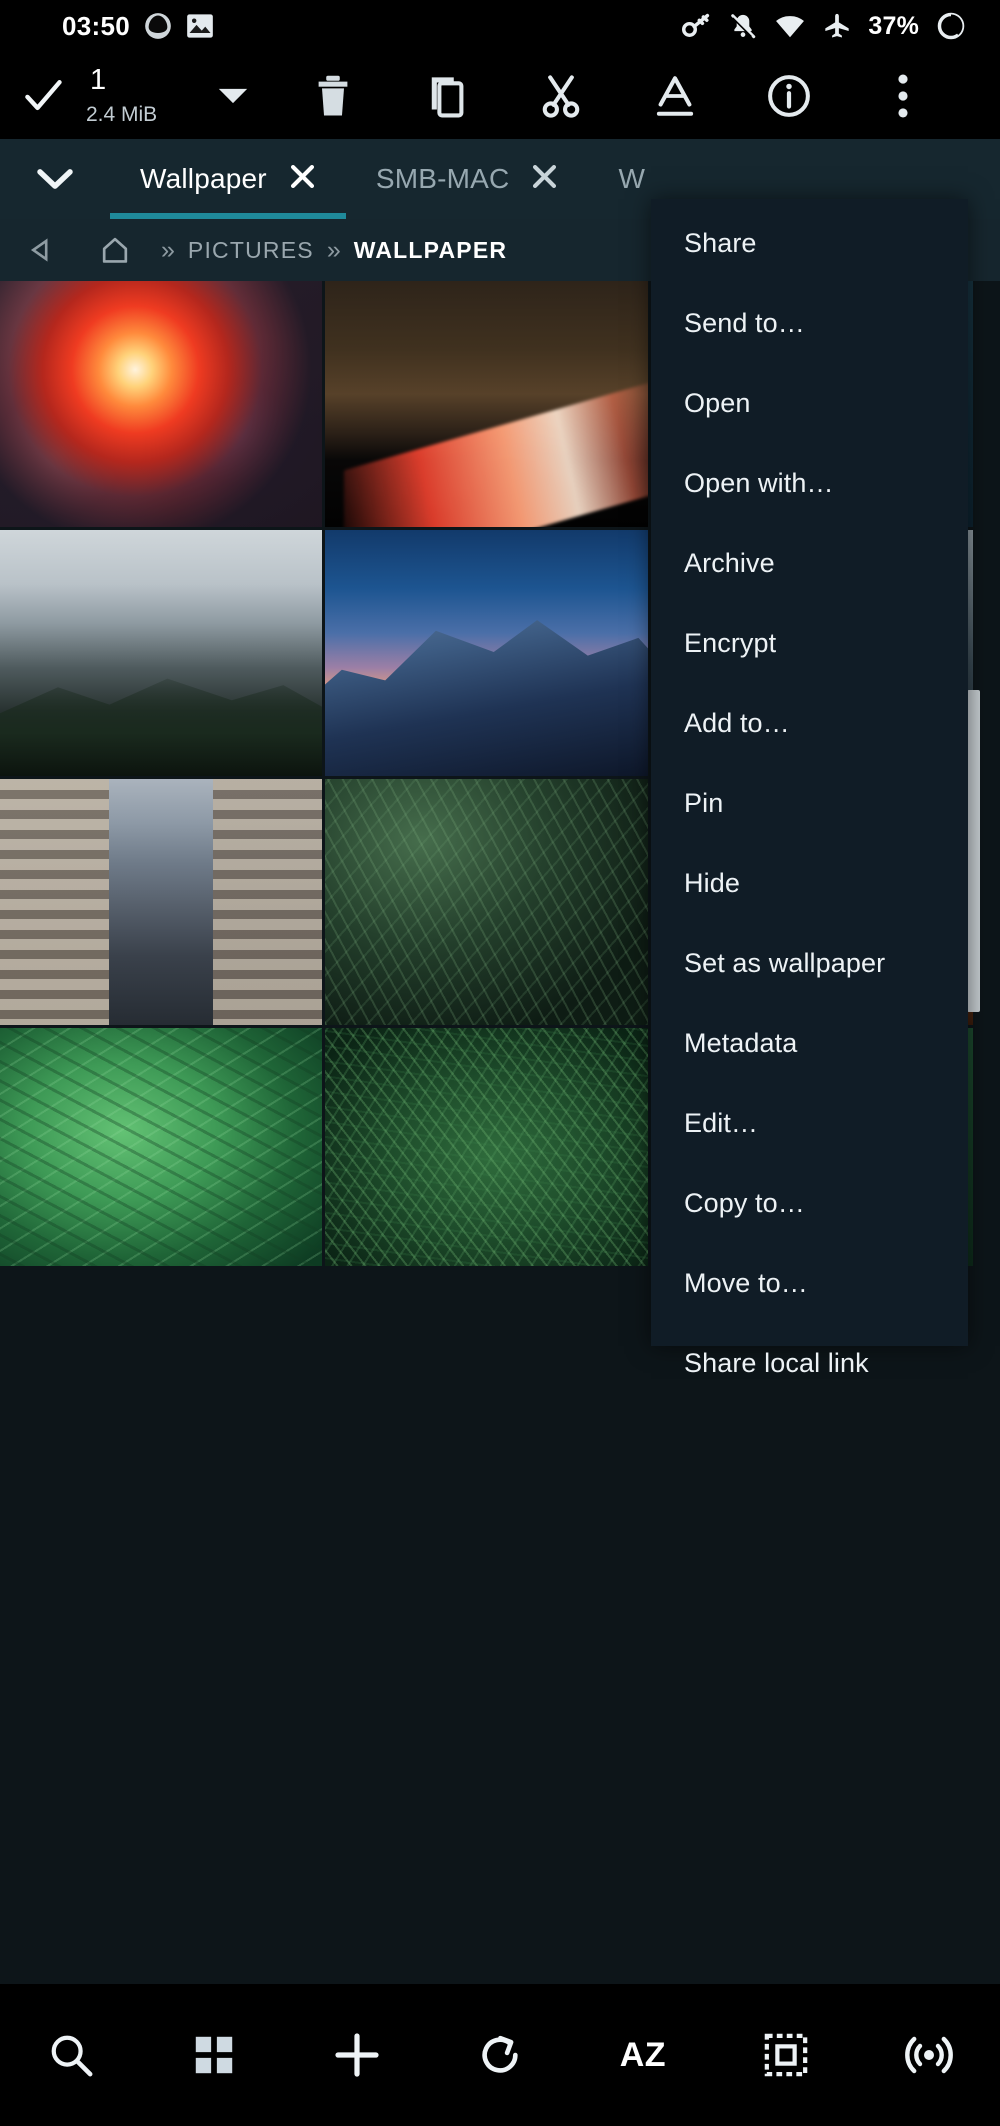 The image size is (1000, 2126). I want to click on selection-dropdown-button, so click(233, 95).